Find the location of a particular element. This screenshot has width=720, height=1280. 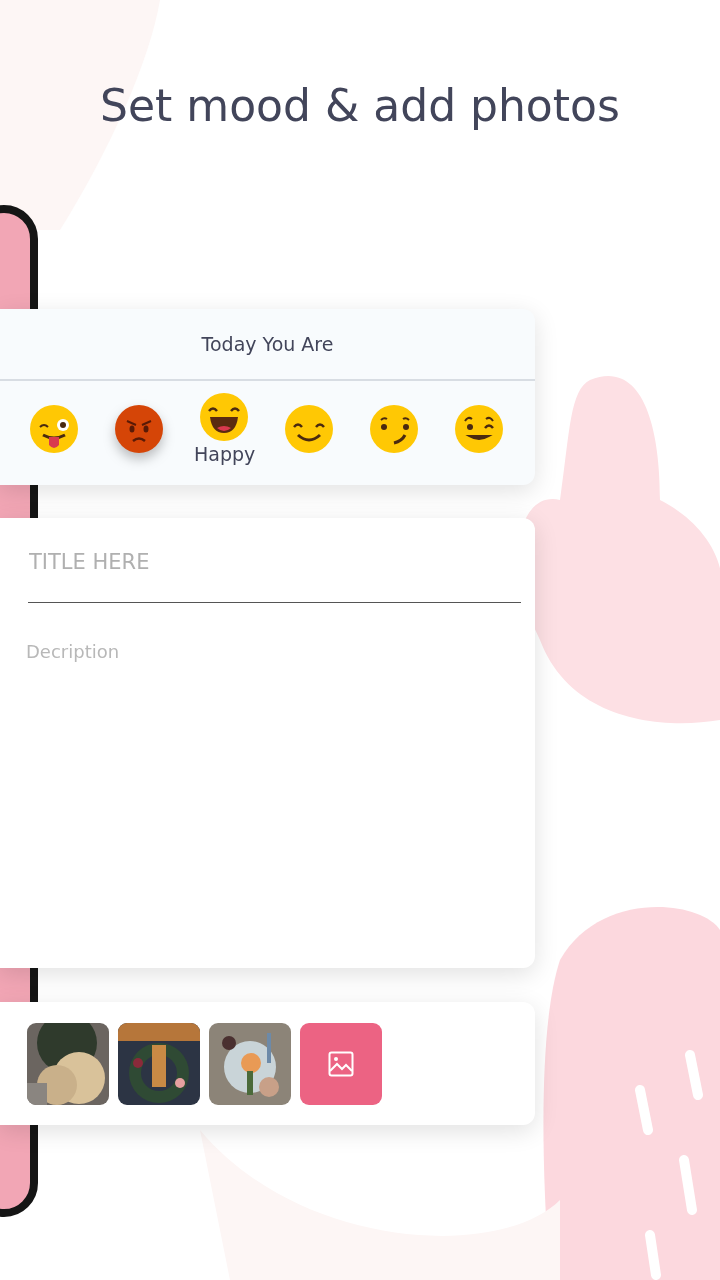

image-icon is located at coordinates (341, 1063).